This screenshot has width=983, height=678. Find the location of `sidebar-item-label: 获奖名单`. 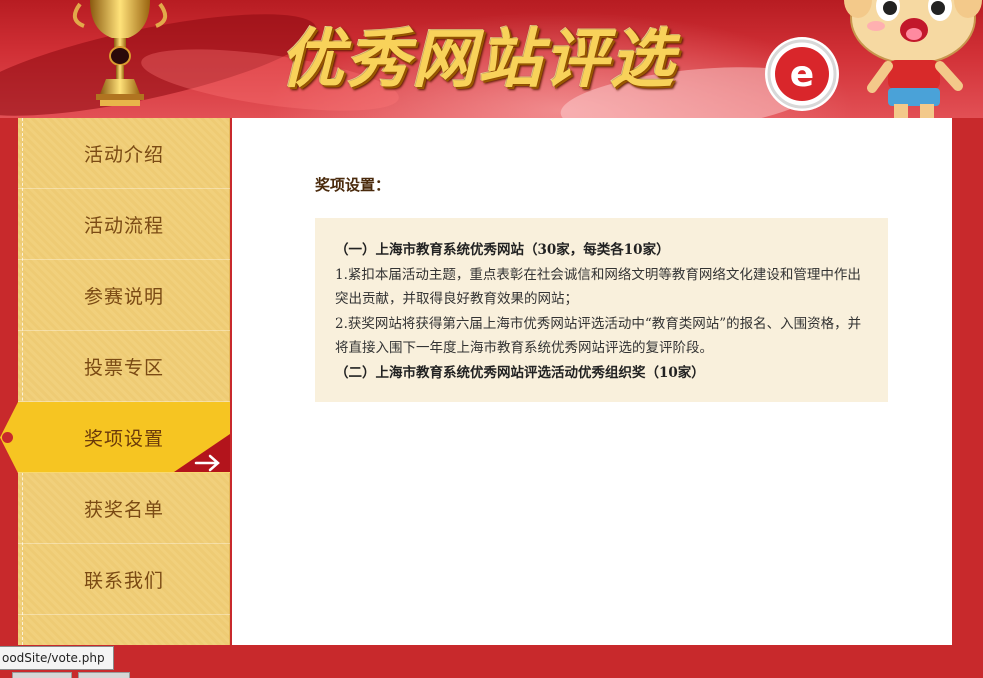

sidebar-item-label: 获奖名单 is located at coordinates (123, 509).